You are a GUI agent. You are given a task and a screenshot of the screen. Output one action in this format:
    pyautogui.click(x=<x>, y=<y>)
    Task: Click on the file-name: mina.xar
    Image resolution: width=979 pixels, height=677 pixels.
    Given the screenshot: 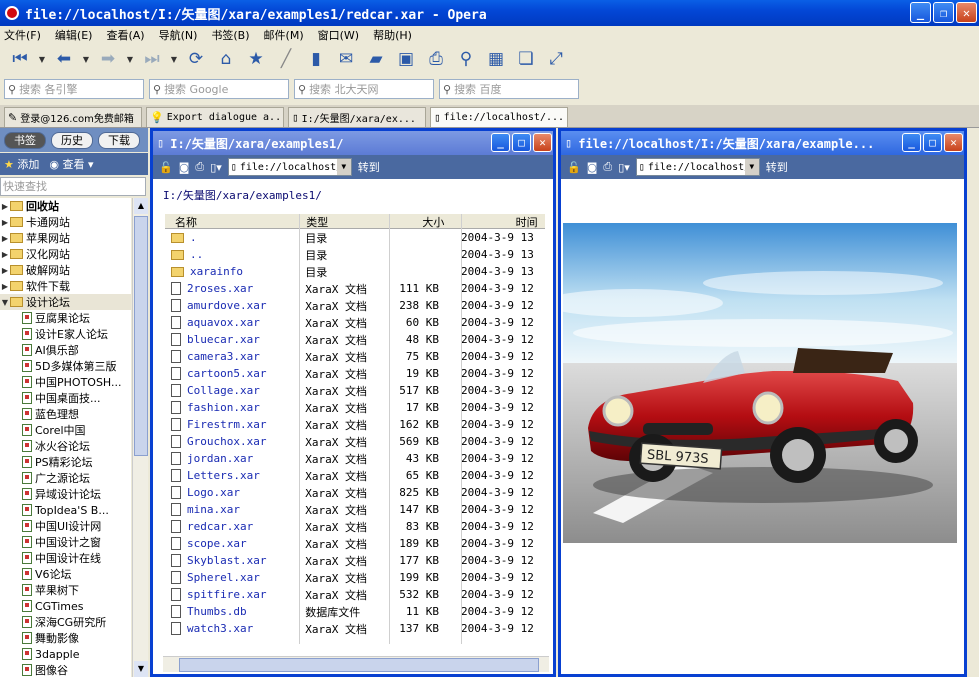 What is the action you would take?
    pyautogui.click(x=229, y=510)
    